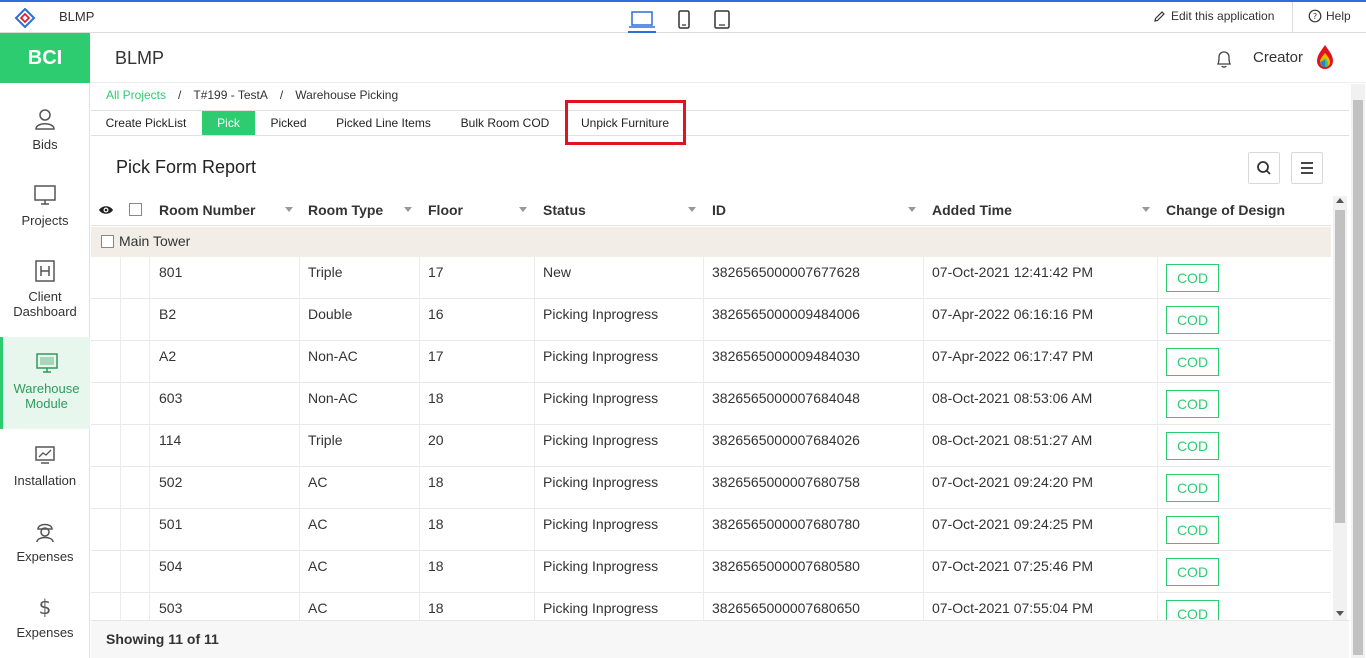 This screenshot has width=1366, height=658. I want to click on worker-icon, so click(45, 533).